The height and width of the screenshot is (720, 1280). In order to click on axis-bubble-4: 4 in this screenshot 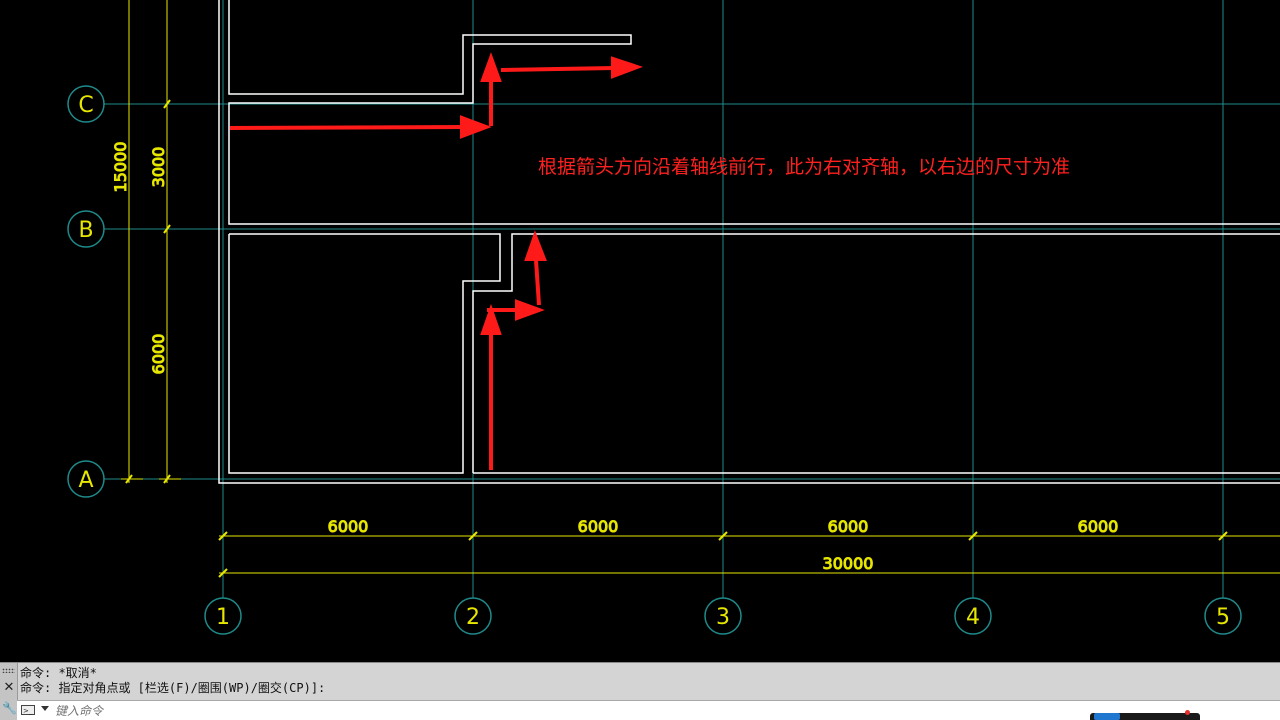, I will do `click(973, 616)`.